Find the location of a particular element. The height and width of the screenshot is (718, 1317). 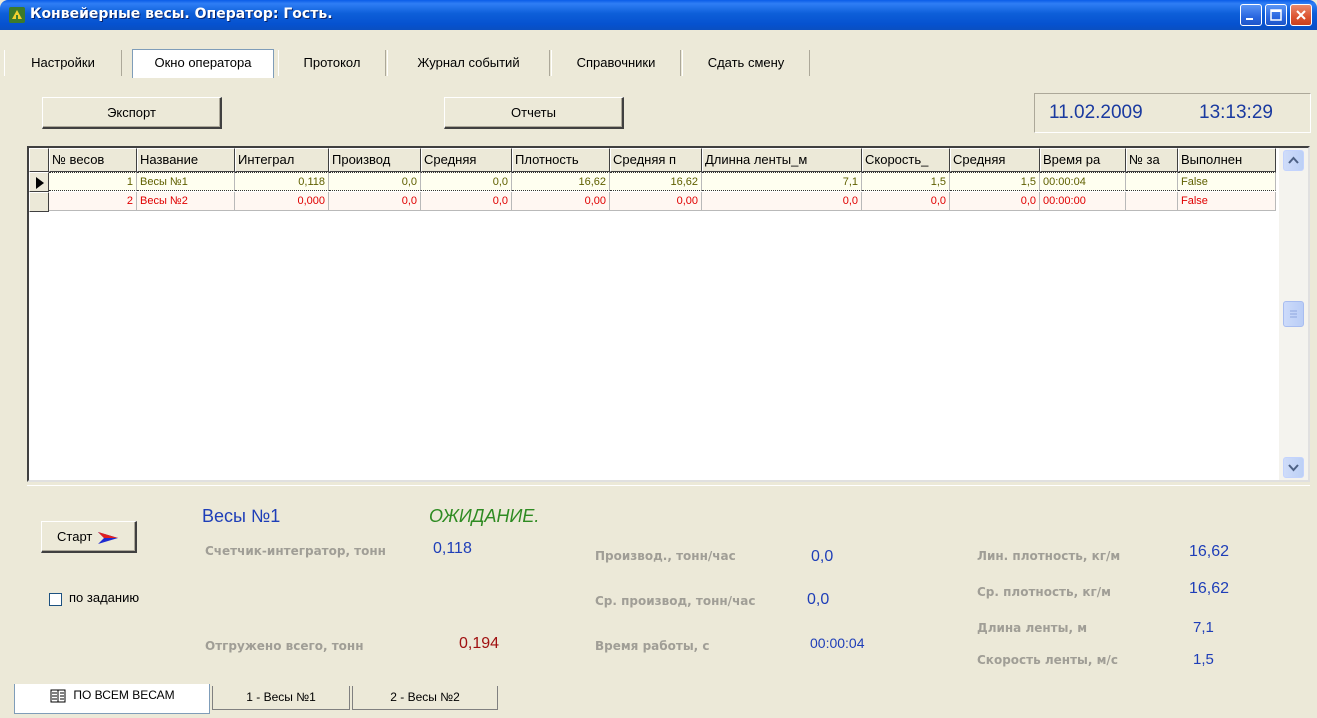

tab-all-scales: ПО ВСЕМ ВЕСАМ is located at coordinates (112, 699).